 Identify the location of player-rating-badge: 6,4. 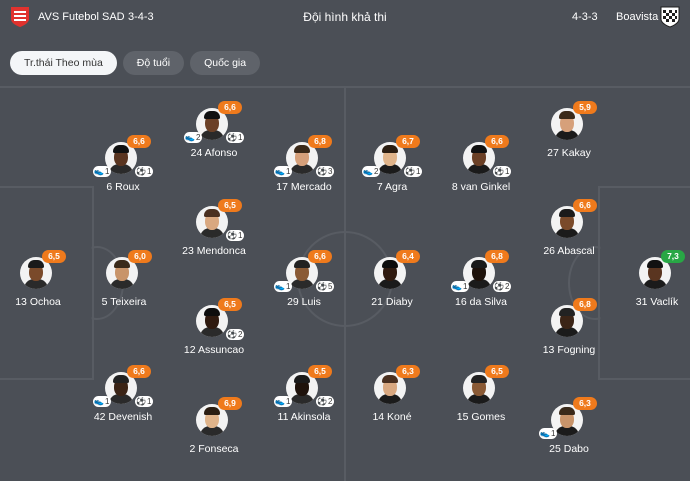
(408, 256).